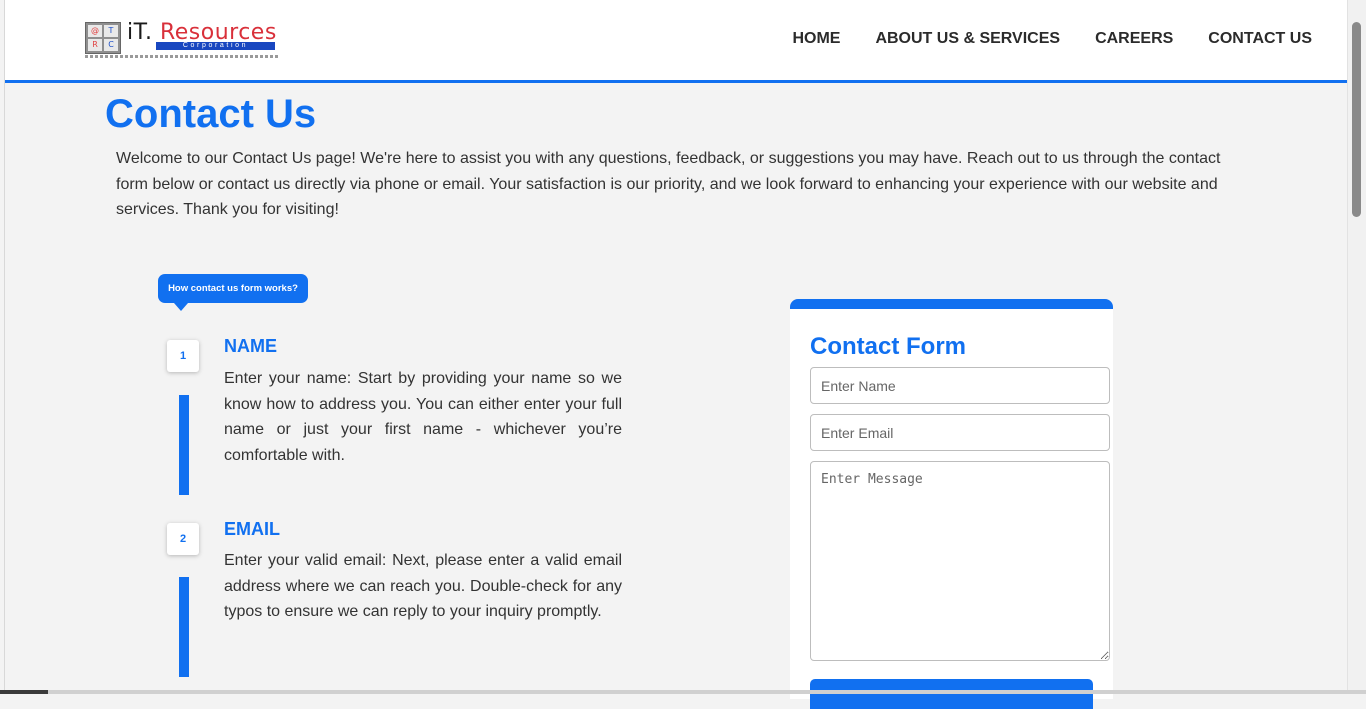 The image size is (1366, 709). What do you see at coordinates (140, 32) in the screenshot?
I see `logo-prefix: iT.` at bounding box center [140, 32].